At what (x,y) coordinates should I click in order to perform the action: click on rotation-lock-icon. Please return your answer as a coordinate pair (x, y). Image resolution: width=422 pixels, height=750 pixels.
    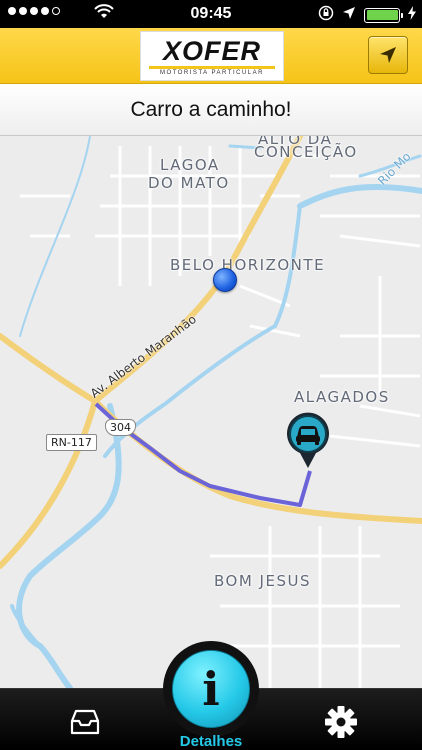
    Looking at the image, I should click on (326, 15).